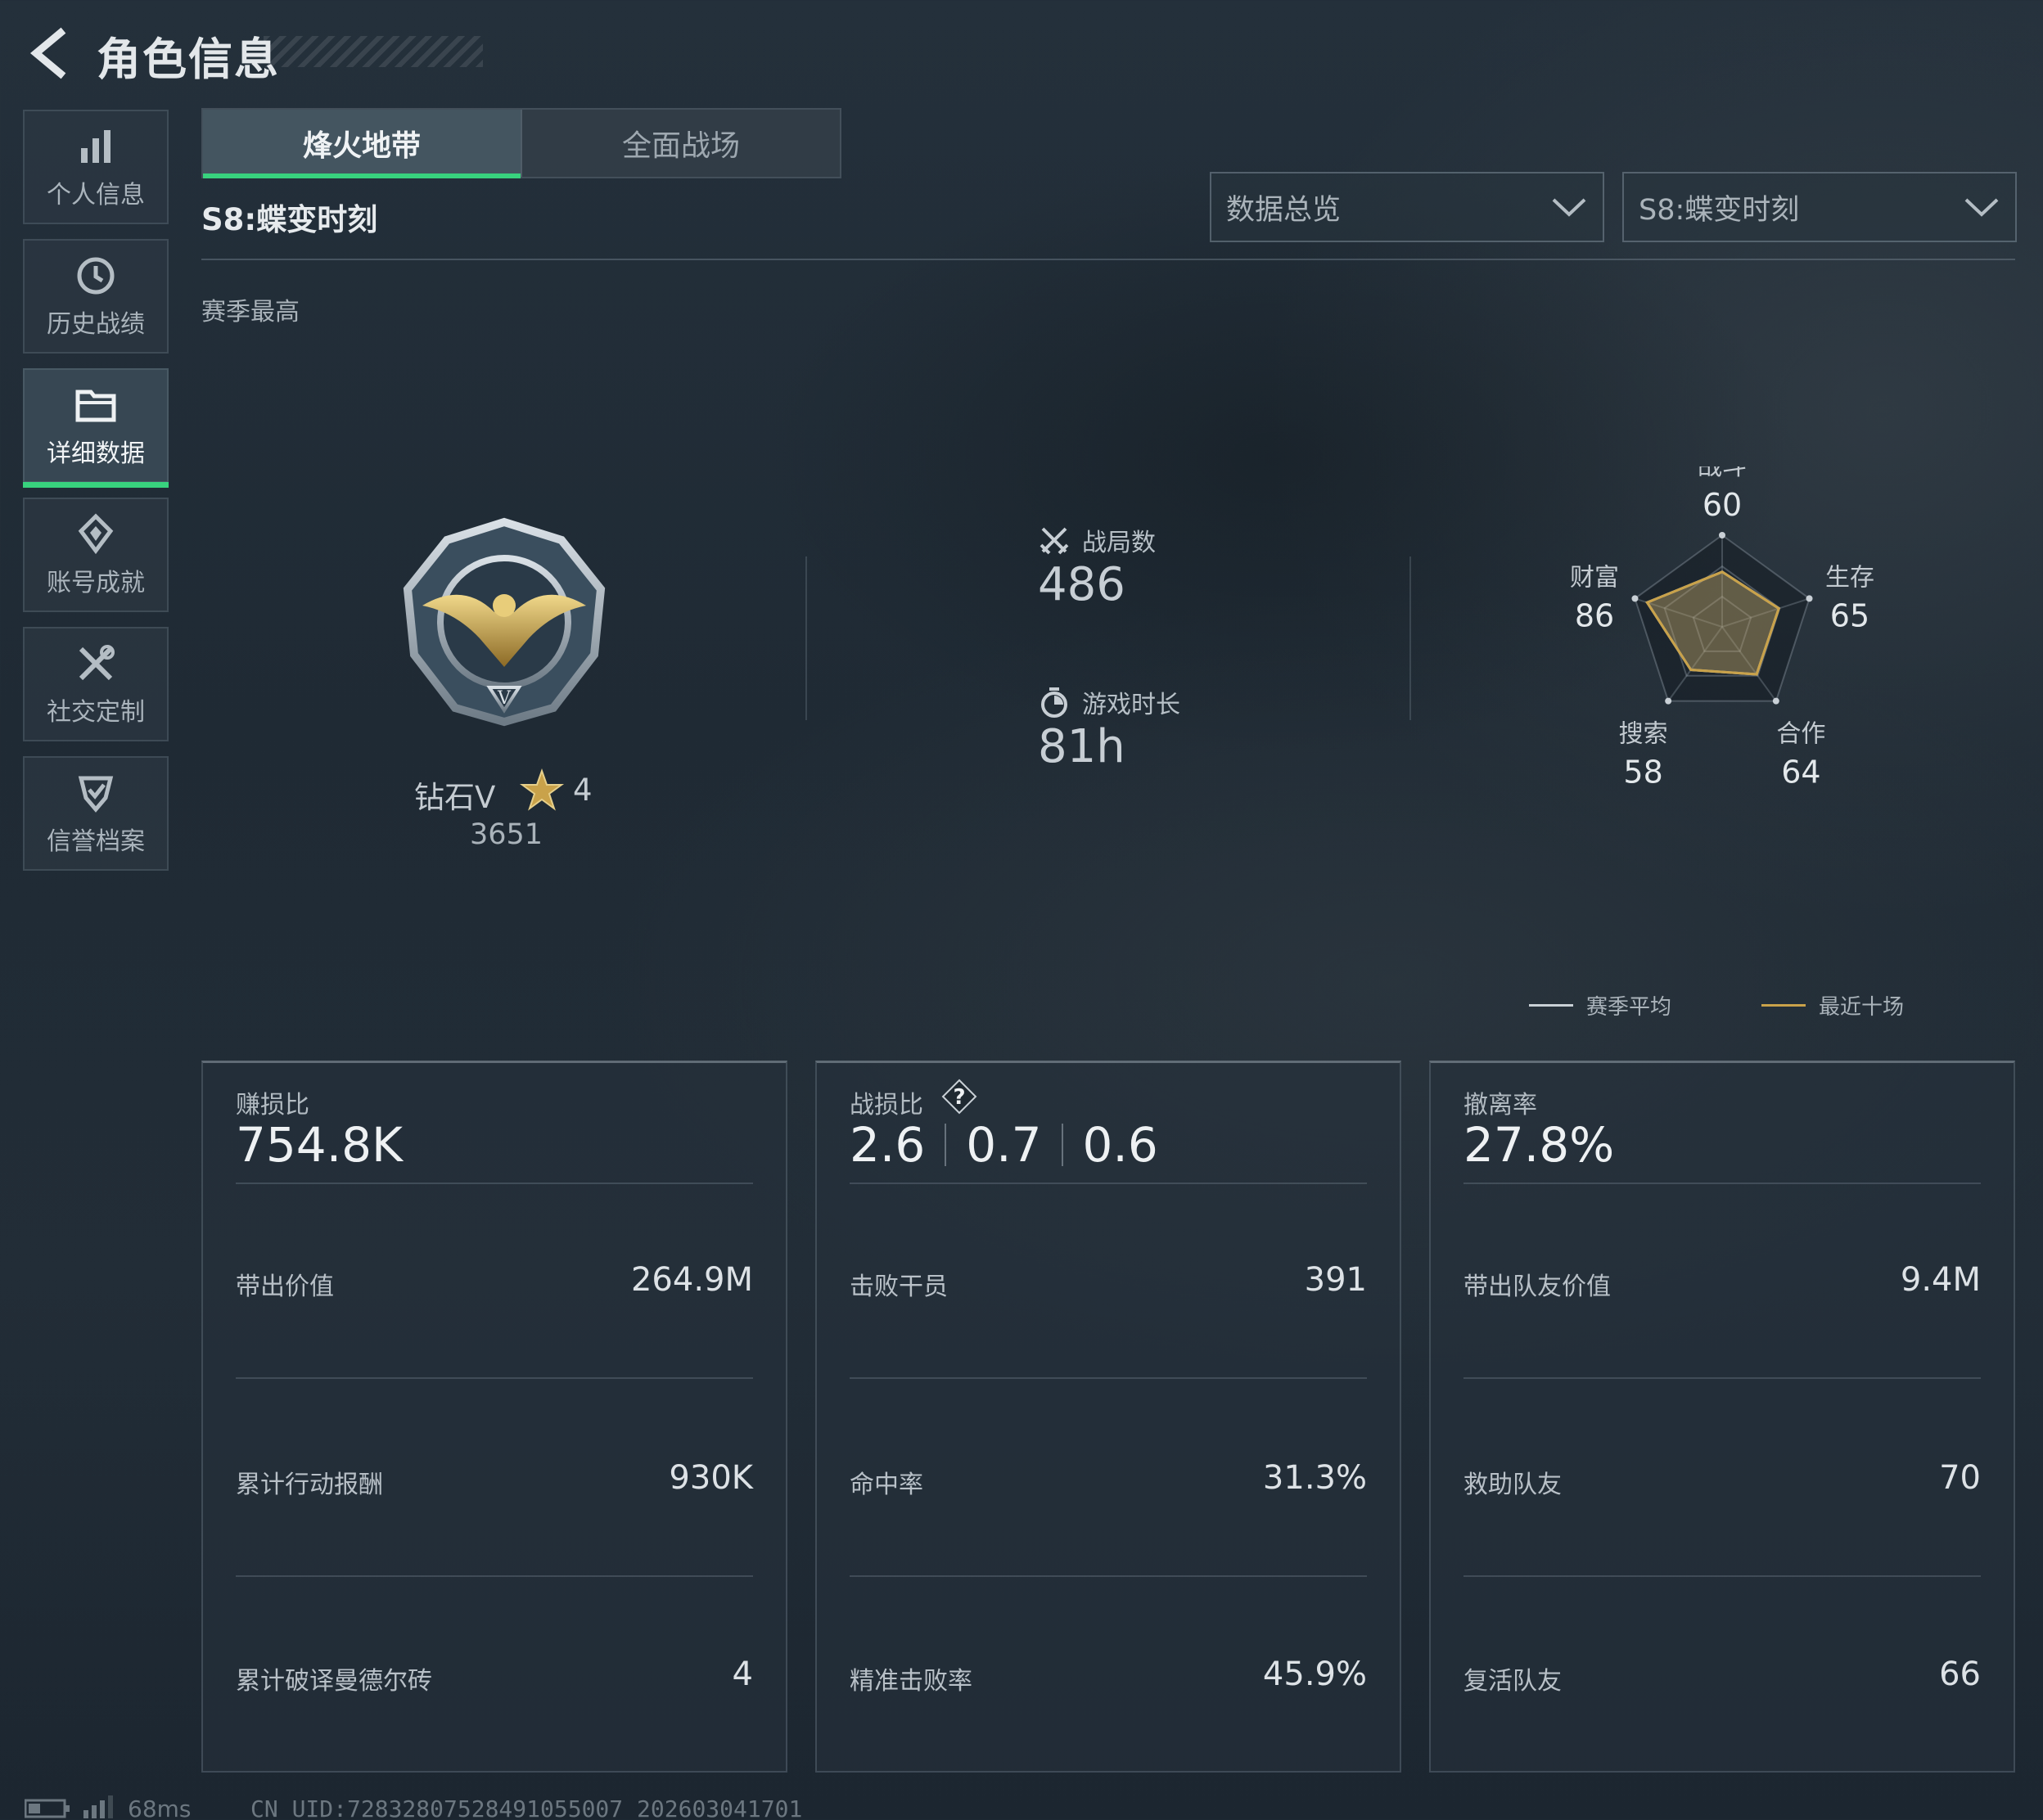 The height and width of the screenshot is (1820, 2043). Describe the element at coordinates (47, 1809) in the screenshot. I see `battery-icon` at that location.